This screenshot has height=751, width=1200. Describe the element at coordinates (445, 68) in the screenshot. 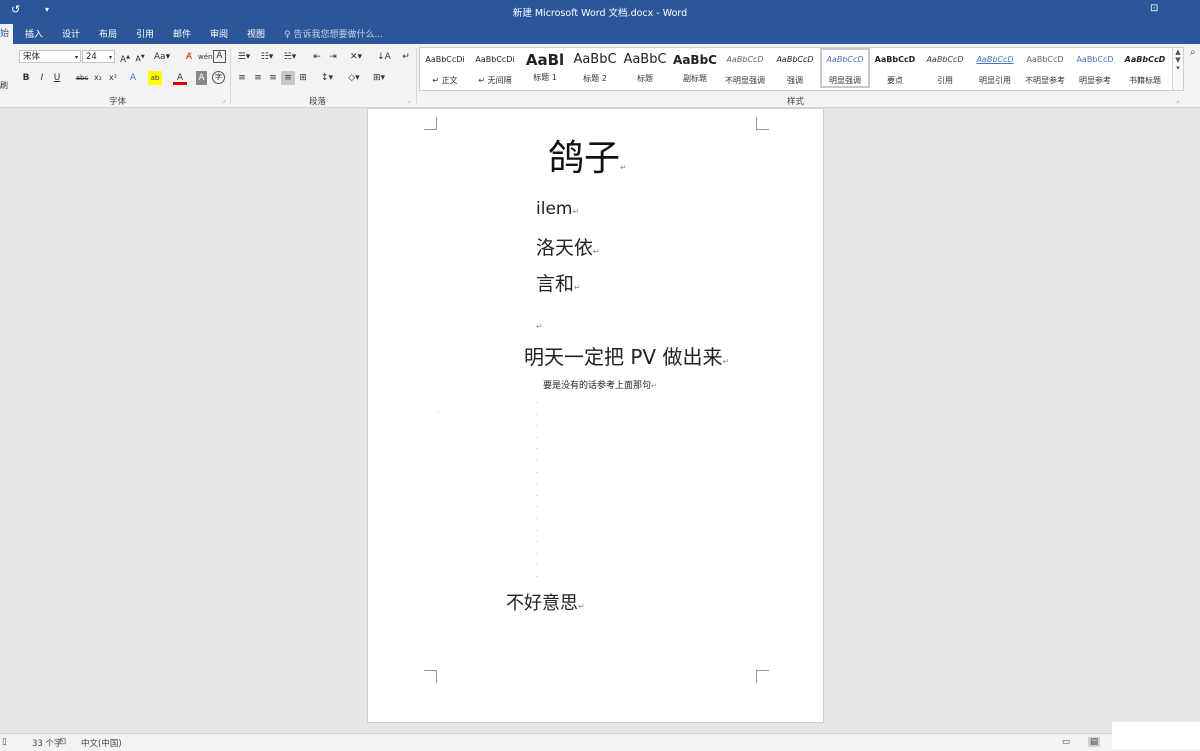

I see `style-normal: AaBbCcDi ↵ 正文` at that location.